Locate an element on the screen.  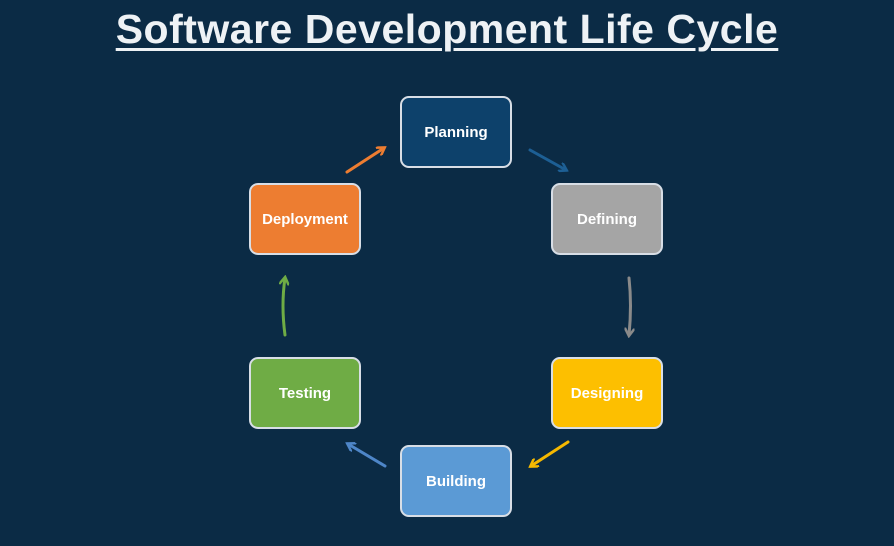
arrow-testing-to-deployment is located at coordinates (284, 307).